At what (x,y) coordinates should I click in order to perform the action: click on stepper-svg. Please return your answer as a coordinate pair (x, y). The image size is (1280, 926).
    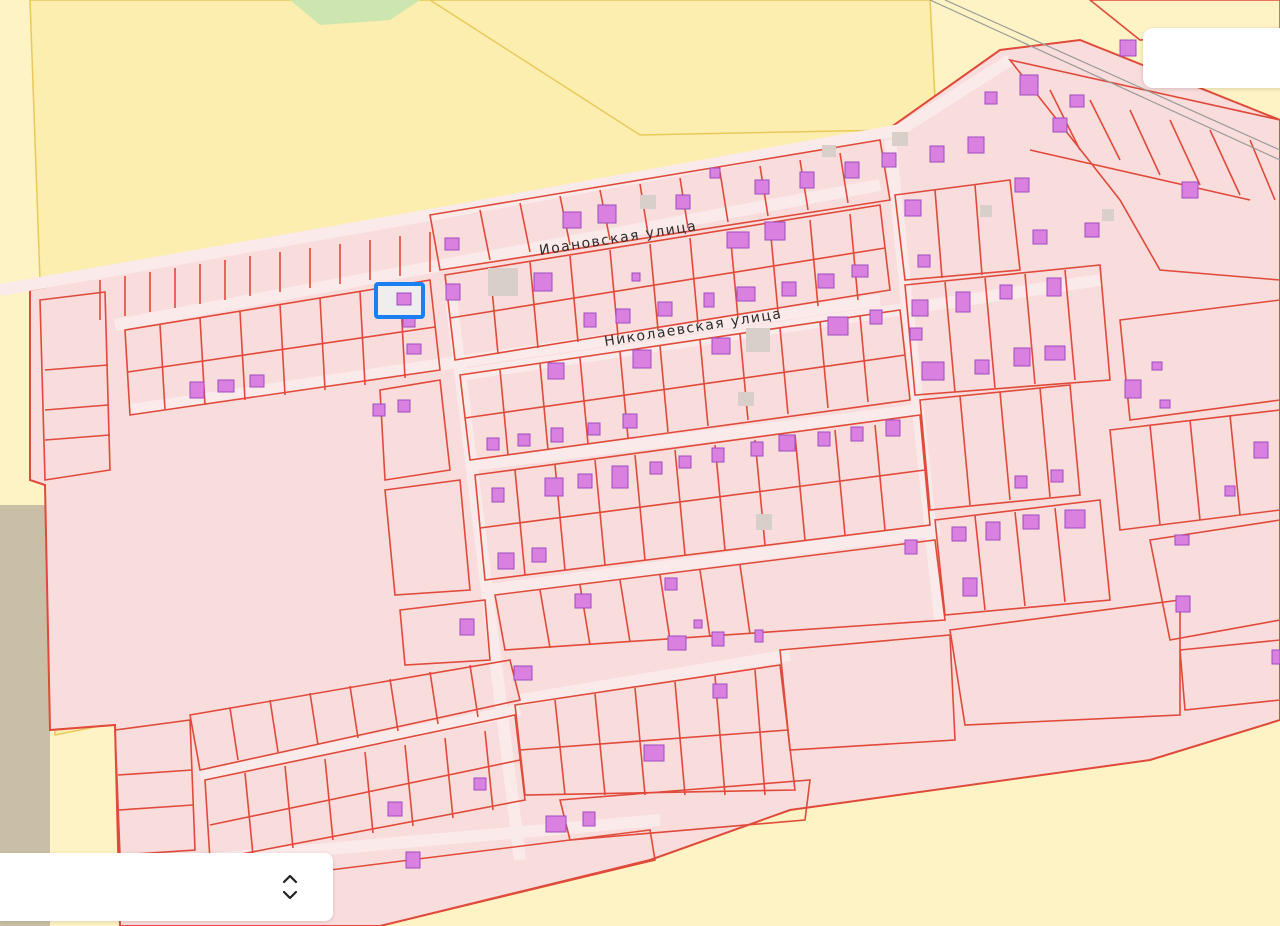
    Looking at the image, I should click on (290, 887).